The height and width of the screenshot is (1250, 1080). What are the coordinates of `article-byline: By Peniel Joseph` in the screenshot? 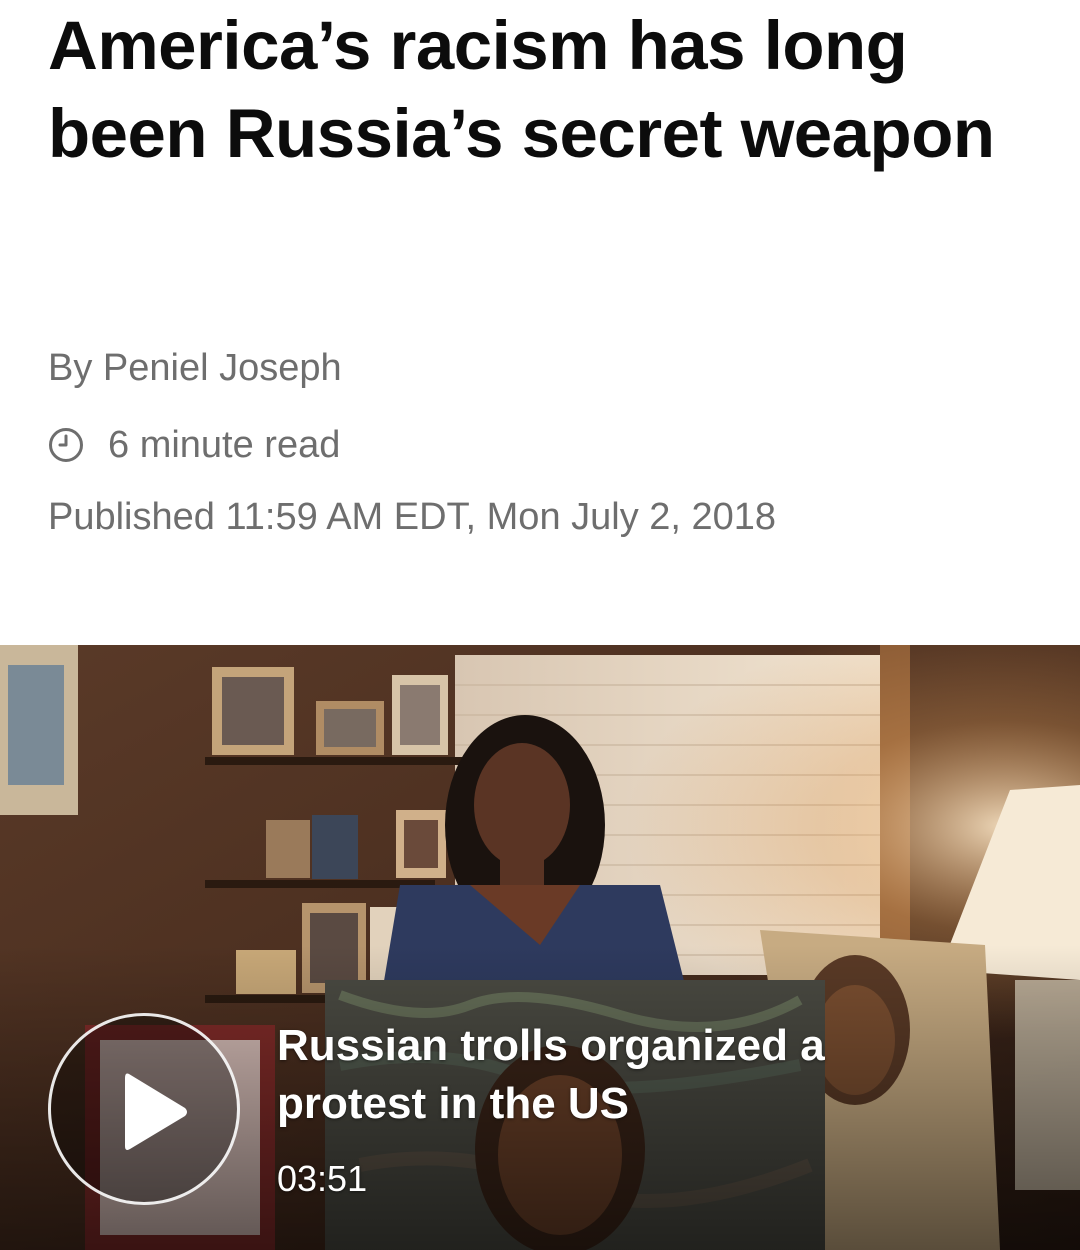 It's located at (195, 368).